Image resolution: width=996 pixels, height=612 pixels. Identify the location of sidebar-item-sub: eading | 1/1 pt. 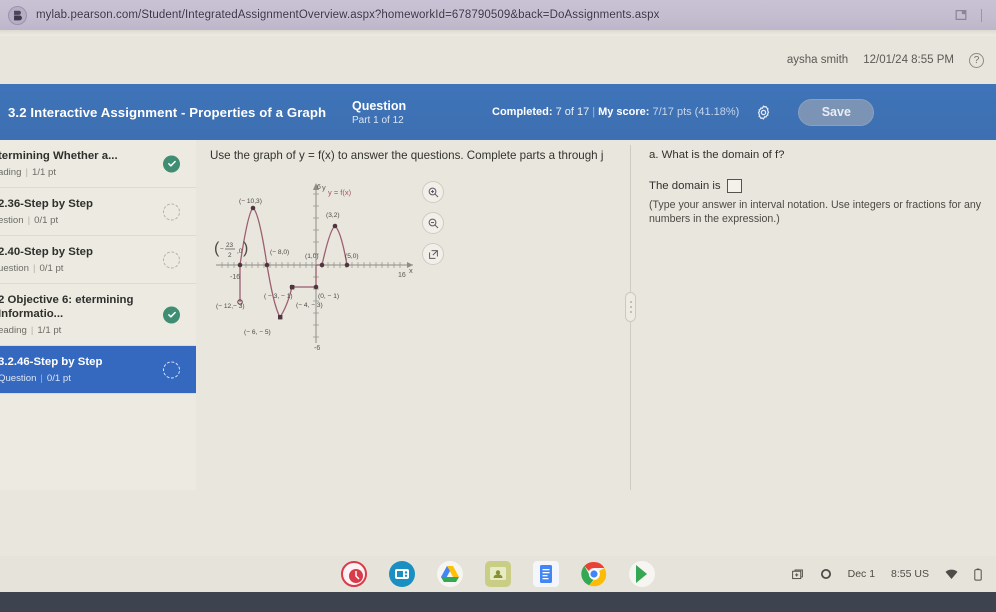
(31, 330).